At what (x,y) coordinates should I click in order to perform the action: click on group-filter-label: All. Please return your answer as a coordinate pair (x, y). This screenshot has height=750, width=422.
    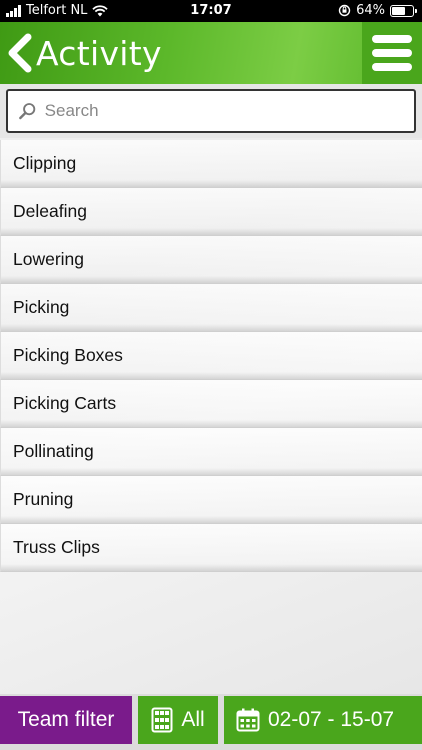
    Looking at the image, I should click on (193, 719).